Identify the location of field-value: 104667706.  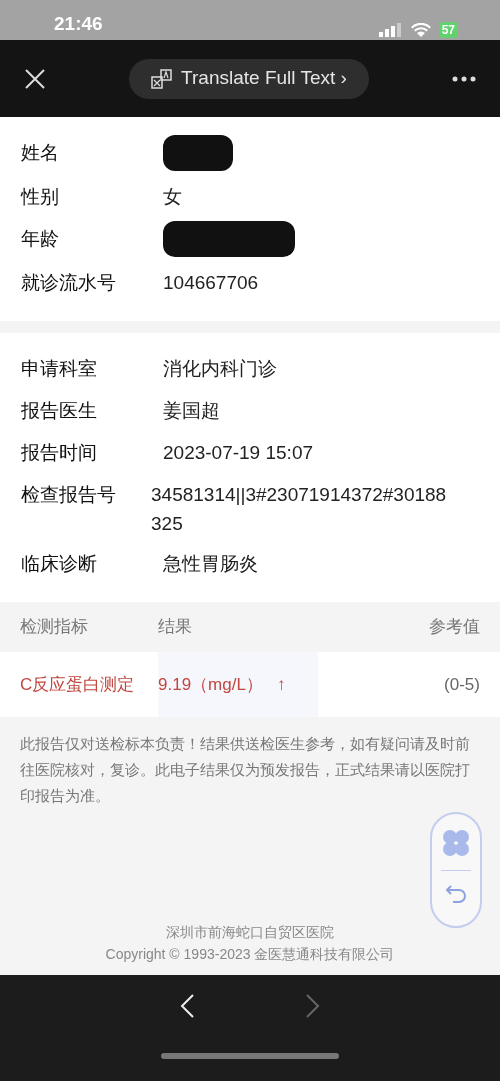
(211, 283).